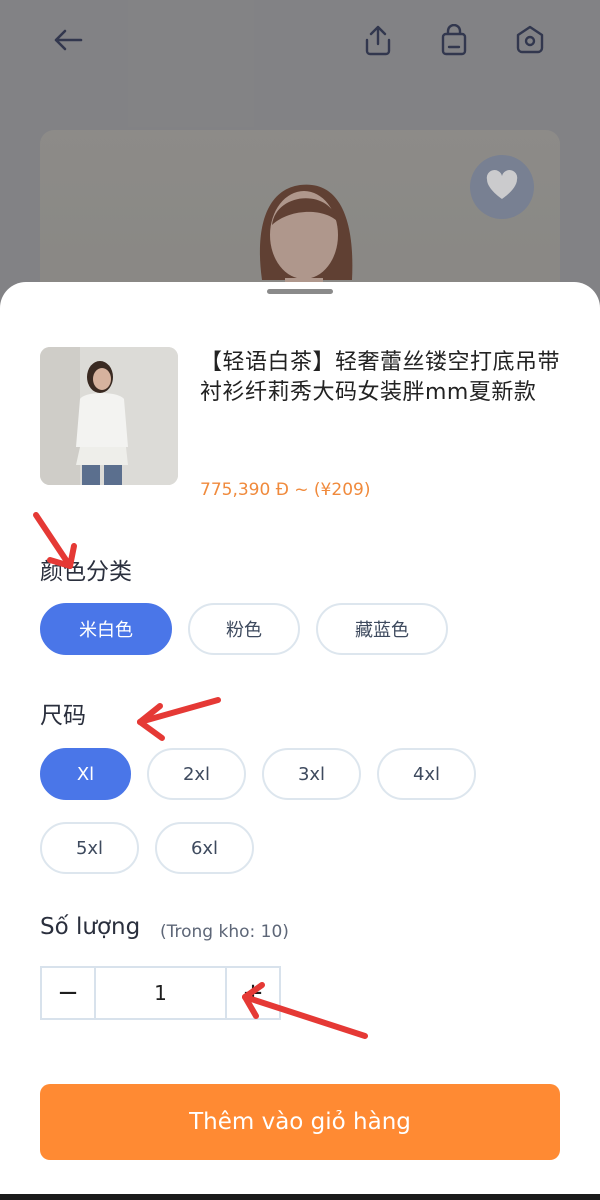  I want to click on top-bar, so click(300, 45).